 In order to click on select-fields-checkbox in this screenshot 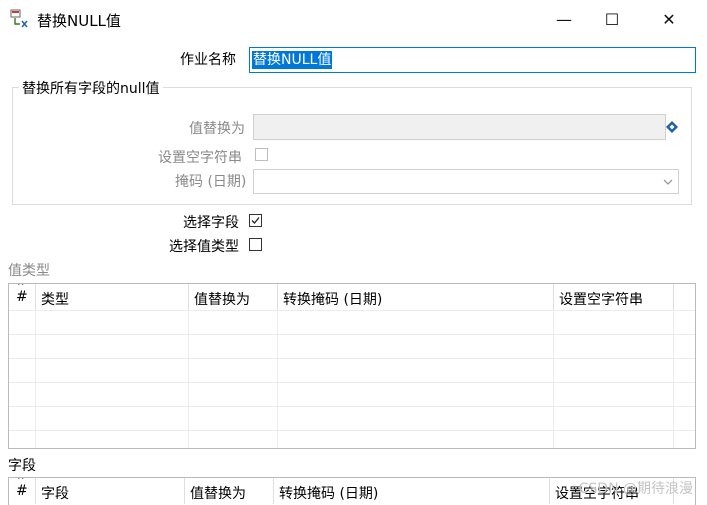, I will do `click(255, 220)`.